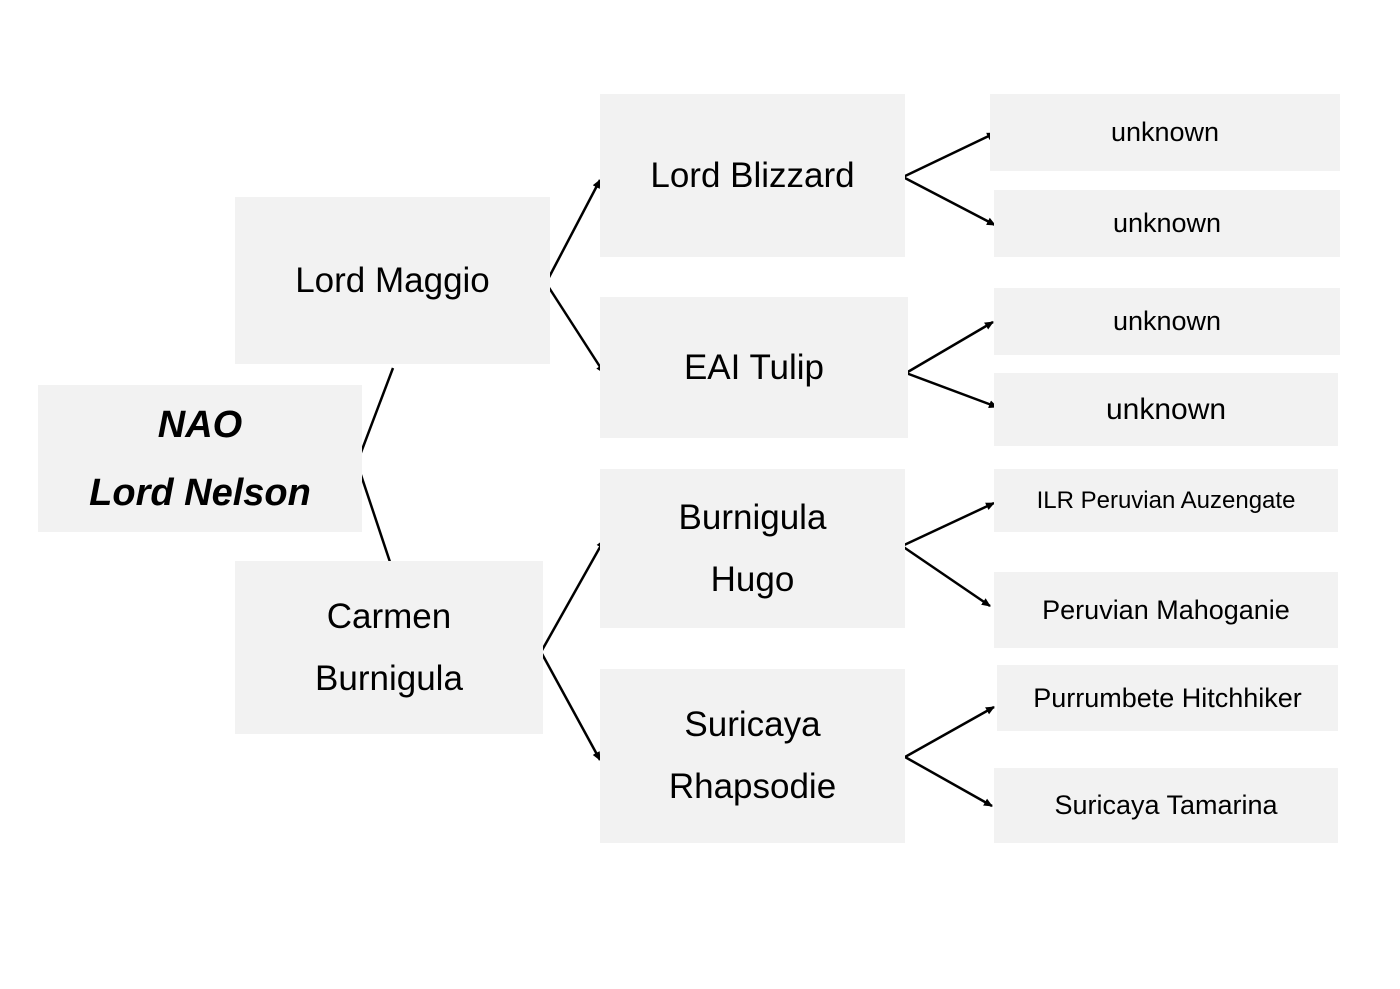 The width and height of the screenshot is (1400, 989). Describe the element at coordinates (200, 424) in the screenshot. I see `subject-name-line: NAO` at that location.